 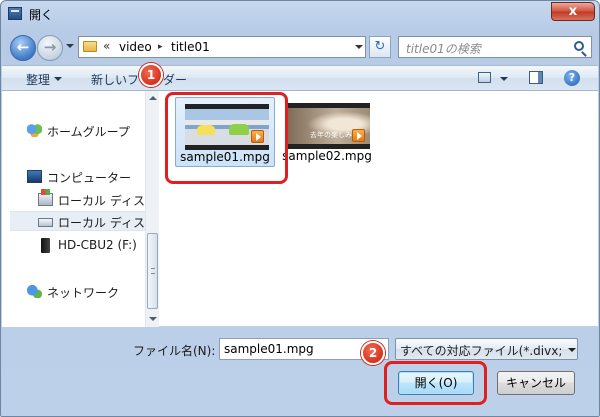 I want to click on homegroup-icon, so click(x=34, y=130).